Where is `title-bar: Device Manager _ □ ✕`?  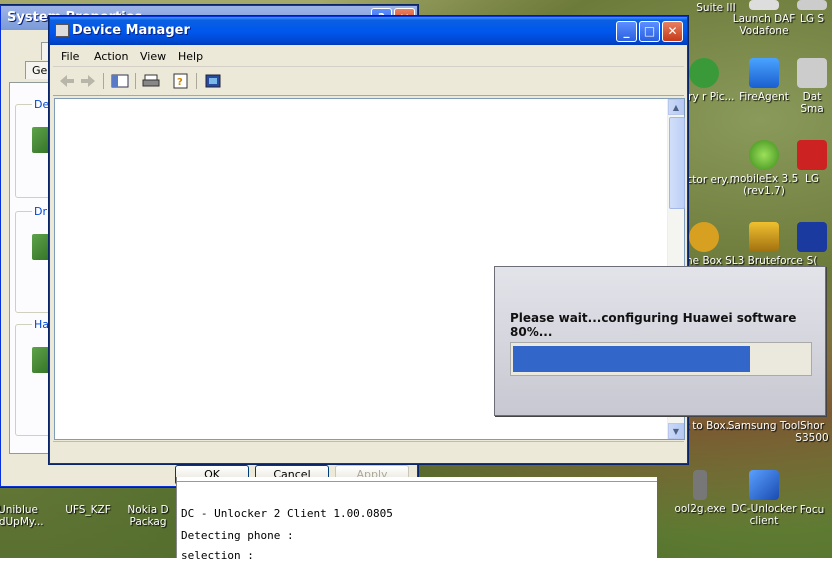 title-bar: Device Manager _ □ ✕ is located at coordinates (368, 31).